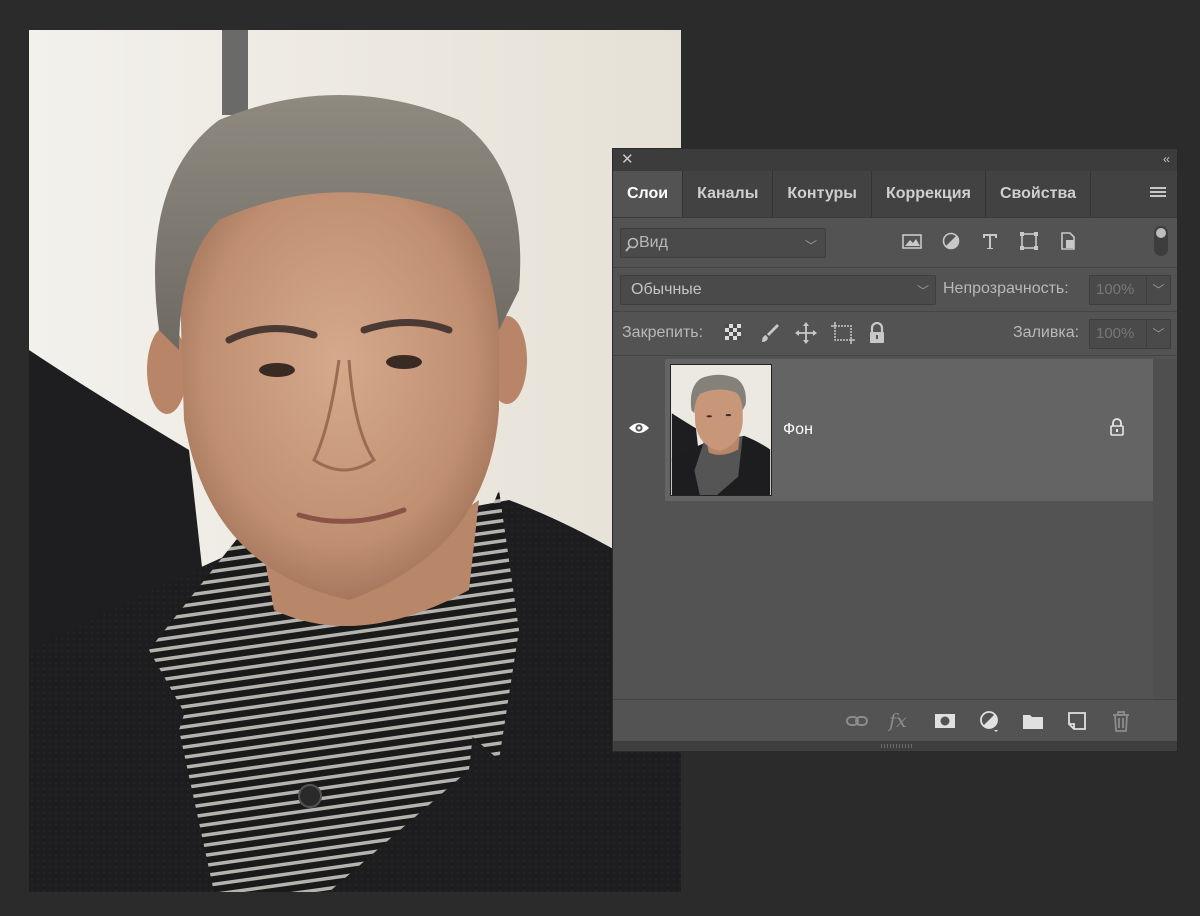 The image size is (1200, 916). What do you see at coordinates (856, 721) in the screenshot?
I see `link-layers-icon` at bounding box center [856, 721].